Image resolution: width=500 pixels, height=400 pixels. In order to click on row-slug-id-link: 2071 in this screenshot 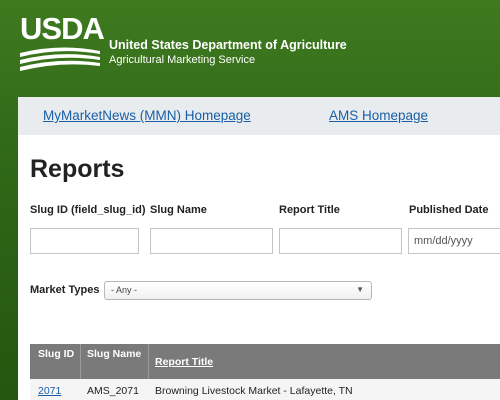, I will do `click(49, 391)`.